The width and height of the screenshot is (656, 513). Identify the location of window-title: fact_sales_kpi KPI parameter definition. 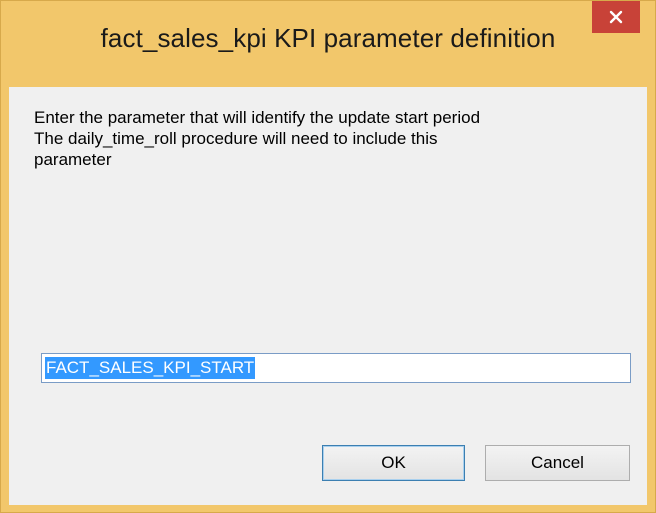
(328, 38).